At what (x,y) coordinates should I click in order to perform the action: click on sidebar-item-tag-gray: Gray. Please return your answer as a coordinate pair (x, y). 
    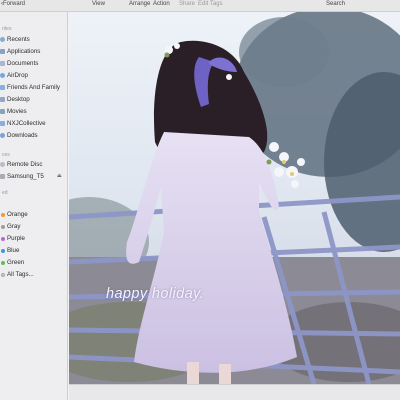
    Looking at the image, I should click on (33, 227).